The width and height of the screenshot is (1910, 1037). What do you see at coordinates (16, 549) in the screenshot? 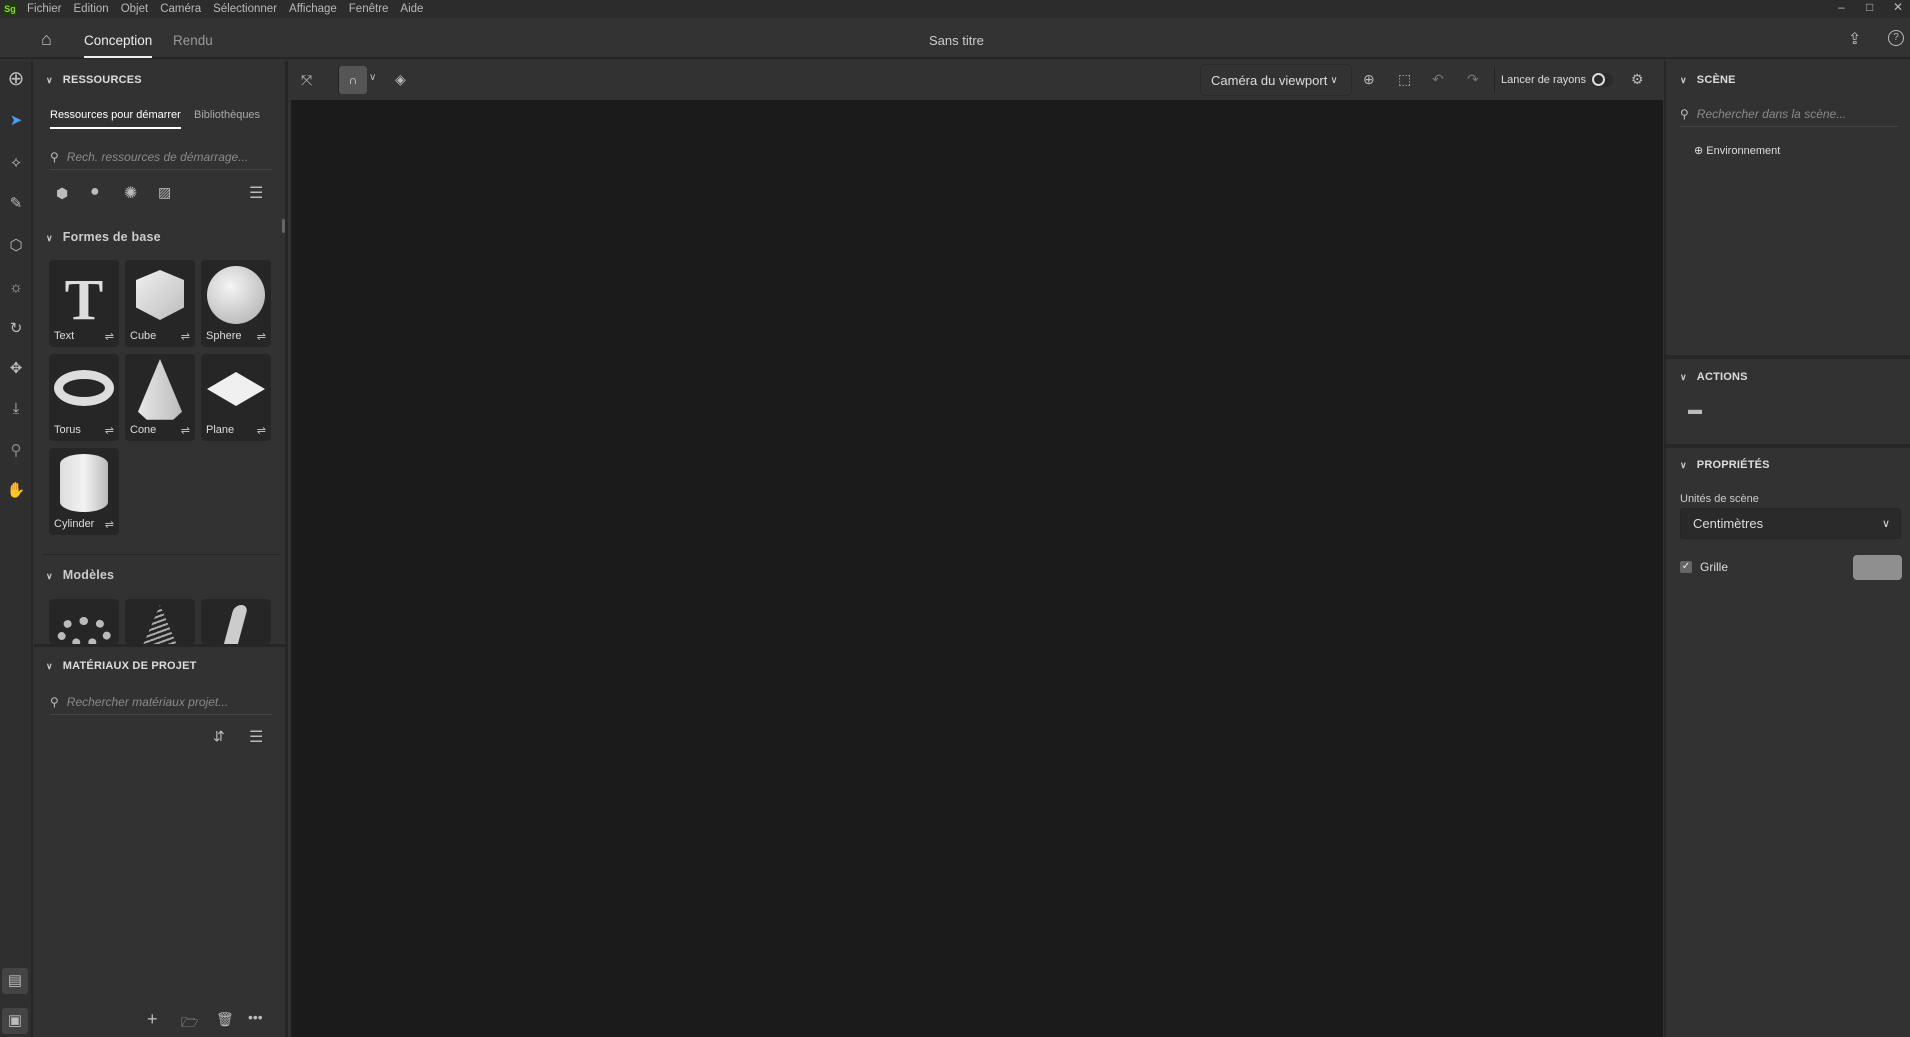
I see `tool-strip: ⊕ ➤ ✧ ✎ ⬡ ☼ ↻ ✥ ⤓ ⚲ ✋ ▤ ▣` at bounding box center [16, 549].